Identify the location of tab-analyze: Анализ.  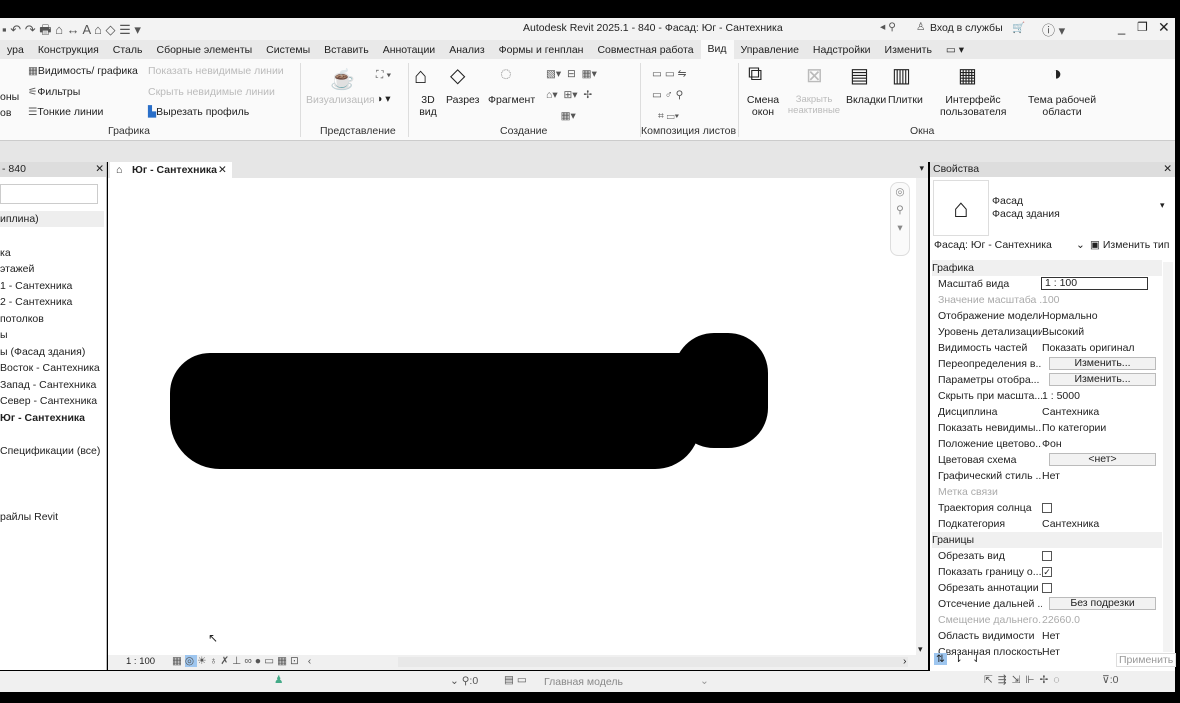
(466, 50).